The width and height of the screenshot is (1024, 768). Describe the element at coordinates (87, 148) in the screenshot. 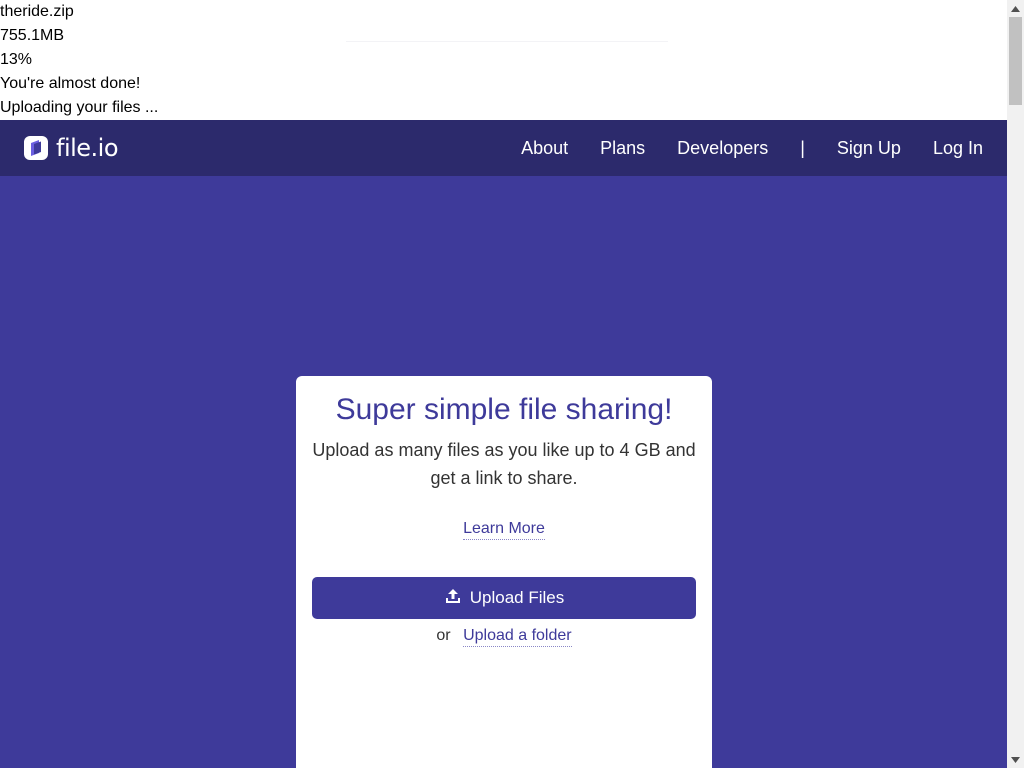

I see `brand-name: file.io` at that location.